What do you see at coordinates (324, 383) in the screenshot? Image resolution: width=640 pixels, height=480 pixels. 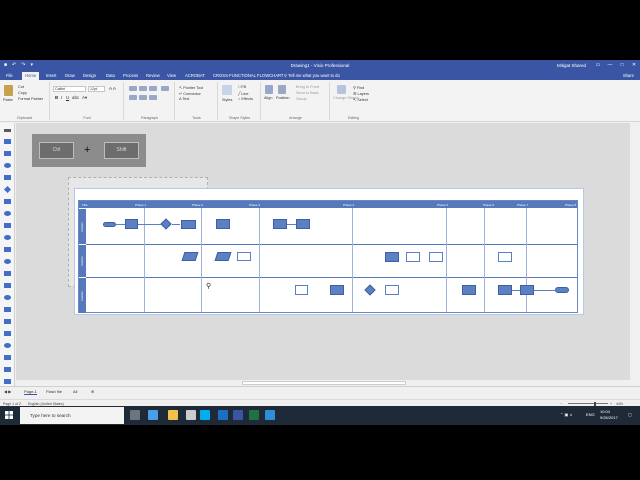 I see `scrollbar-thumb` at bounding box center [324, 383].